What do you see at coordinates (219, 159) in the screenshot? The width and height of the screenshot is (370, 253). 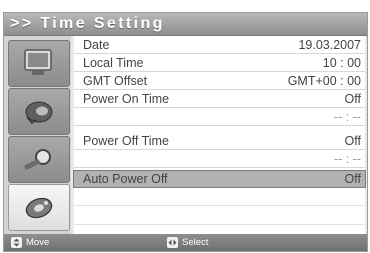 I see `setting-row-power-off-clock: --` at bounding box center [219, 159].